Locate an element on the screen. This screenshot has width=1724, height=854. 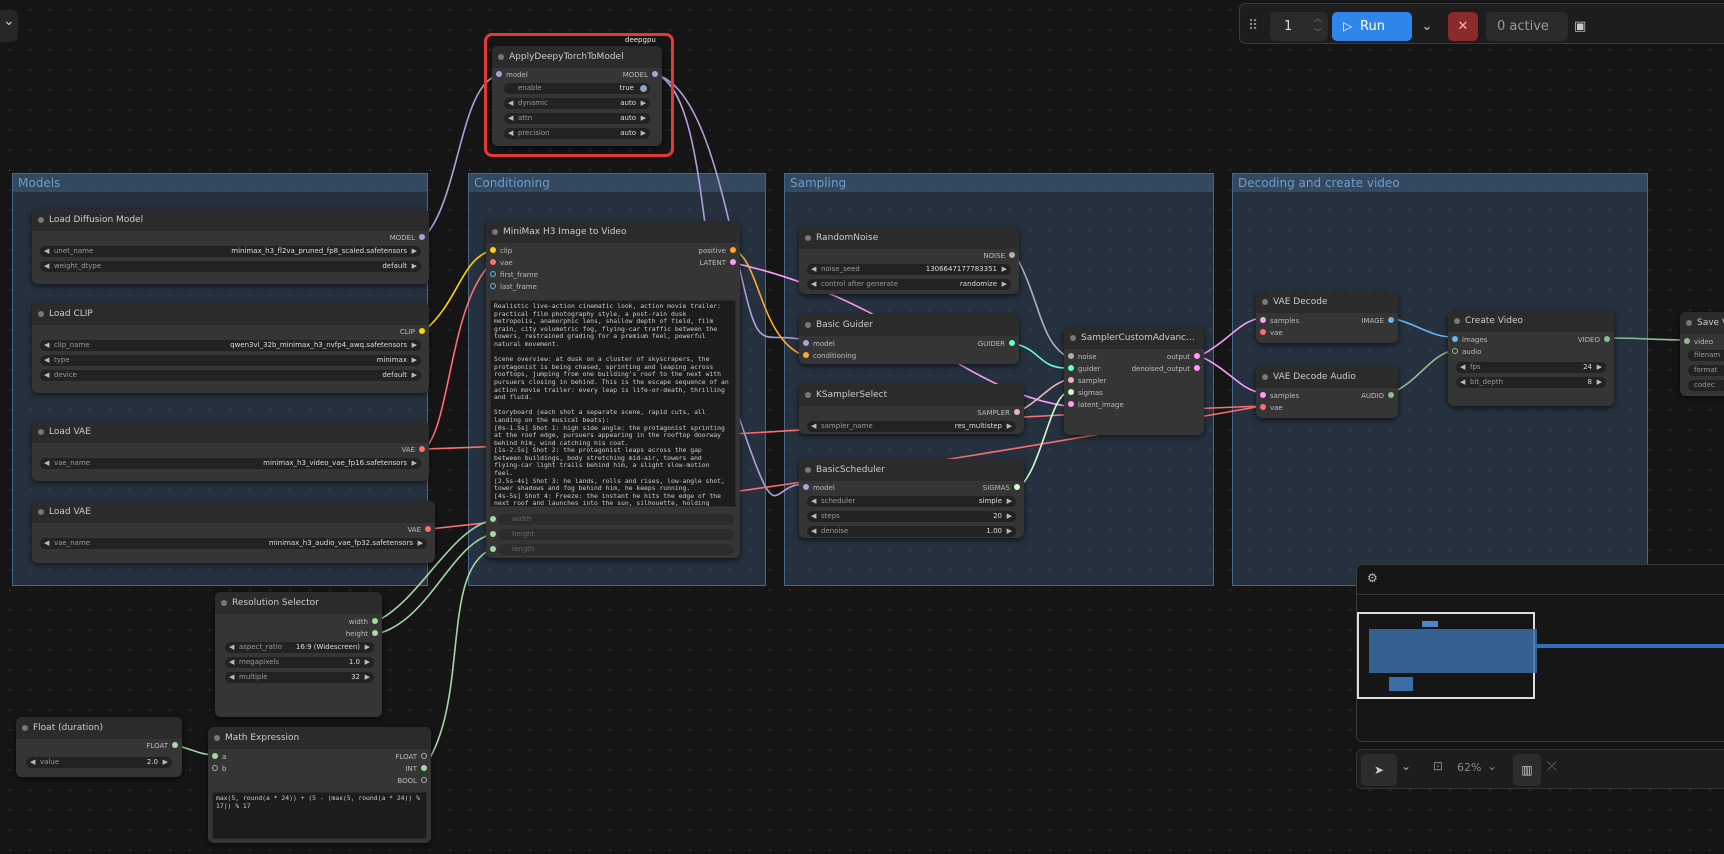
combo-format: format is located at coordinates (1706, 370).